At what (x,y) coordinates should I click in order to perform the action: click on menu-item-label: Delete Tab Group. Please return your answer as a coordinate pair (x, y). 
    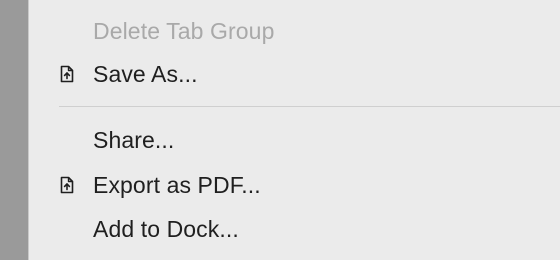
    Looking at the image, I should click on (184, 30).